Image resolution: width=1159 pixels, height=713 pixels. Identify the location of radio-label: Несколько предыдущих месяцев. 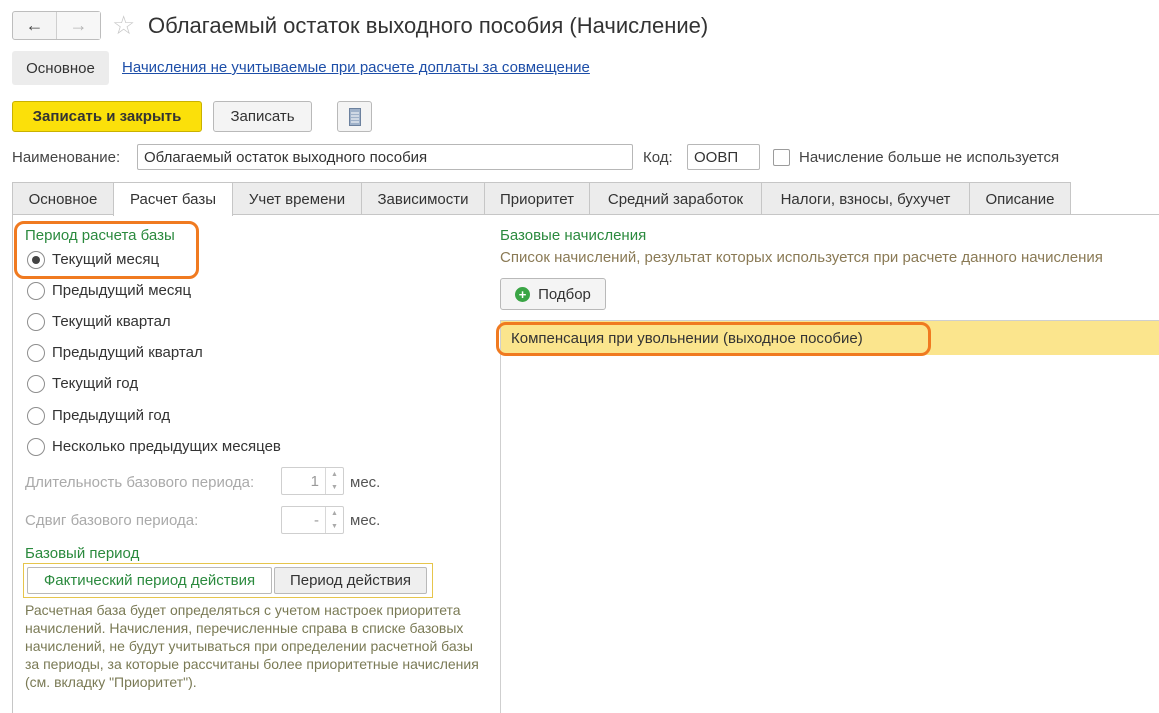
(166, 446).